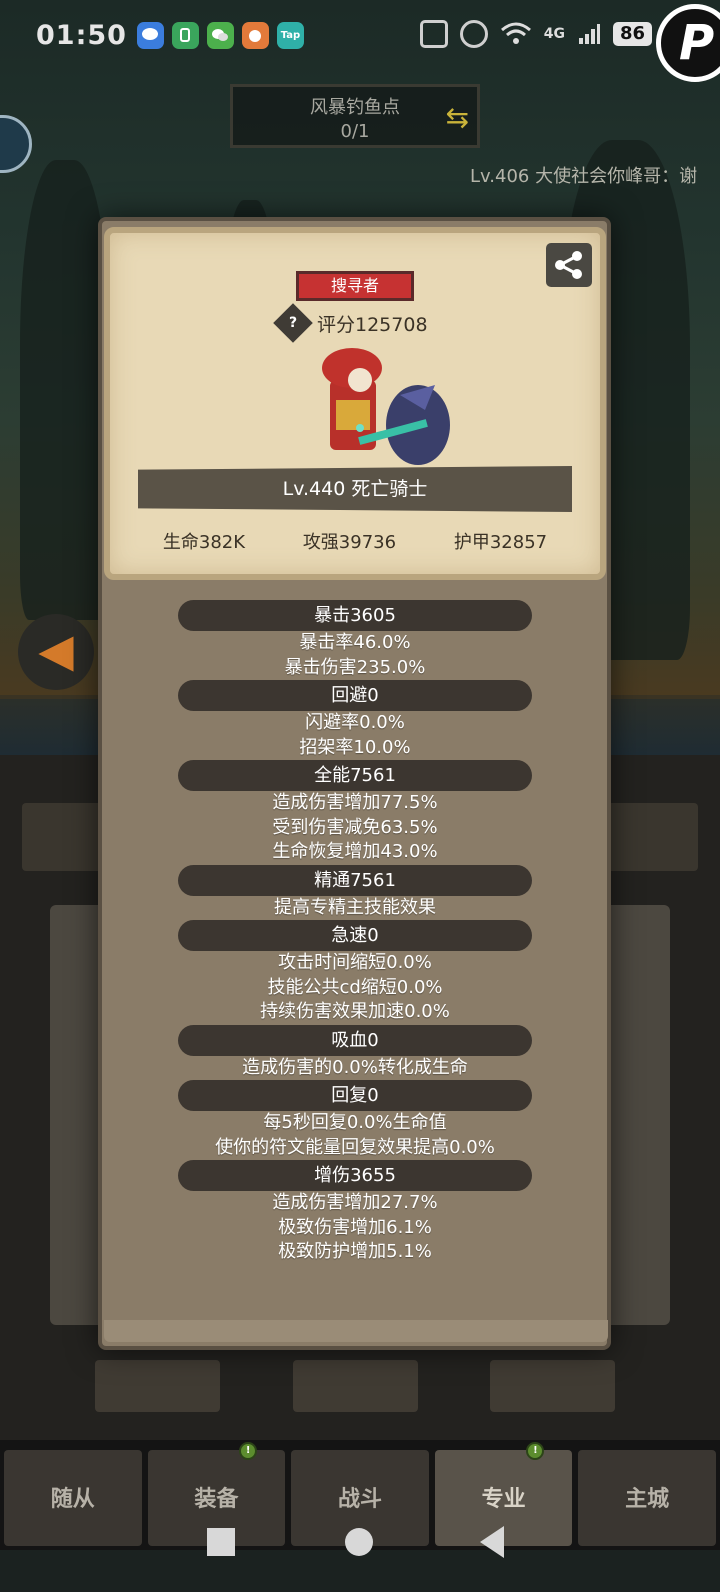  Describe the element at coordinates (372, 324) in the screenshot. I see `hero-score: 评分125708` at that location.